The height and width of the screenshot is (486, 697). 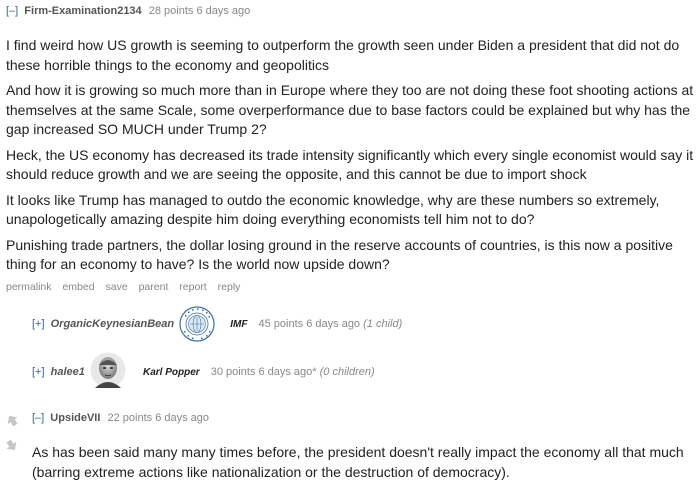 I want to click on comment-tagline: [–] UpsideVII 22 points 6 days ago, so click(x=120, y=418).